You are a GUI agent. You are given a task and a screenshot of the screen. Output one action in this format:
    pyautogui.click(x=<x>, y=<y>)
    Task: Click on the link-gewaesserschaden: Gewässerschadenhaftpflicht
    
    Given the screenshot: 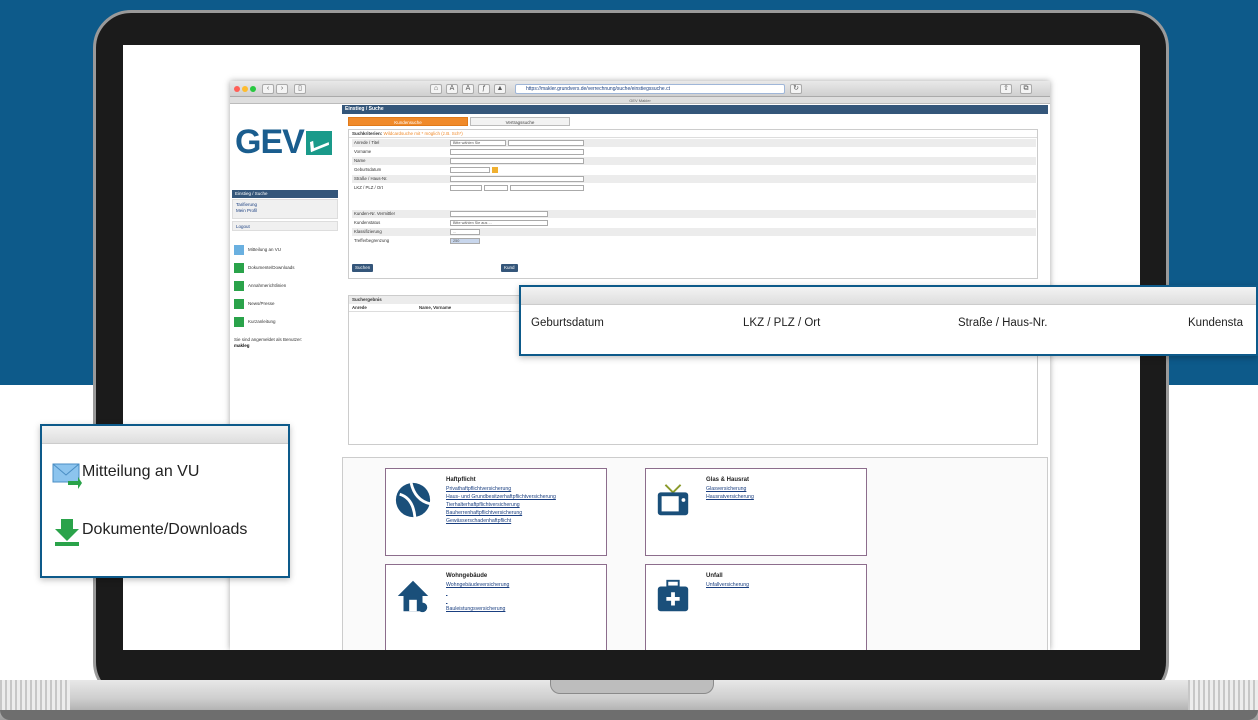 What is the action you would take?
    pyautogui.click(x=501, y=521)
    